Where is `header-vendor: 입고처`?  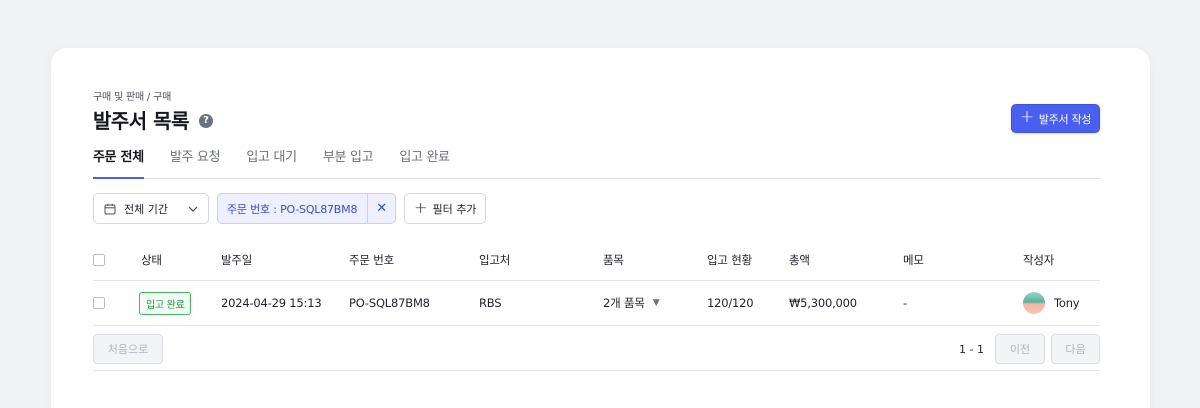 header-vendor: 입고처 is located at coordinates (494, 260).